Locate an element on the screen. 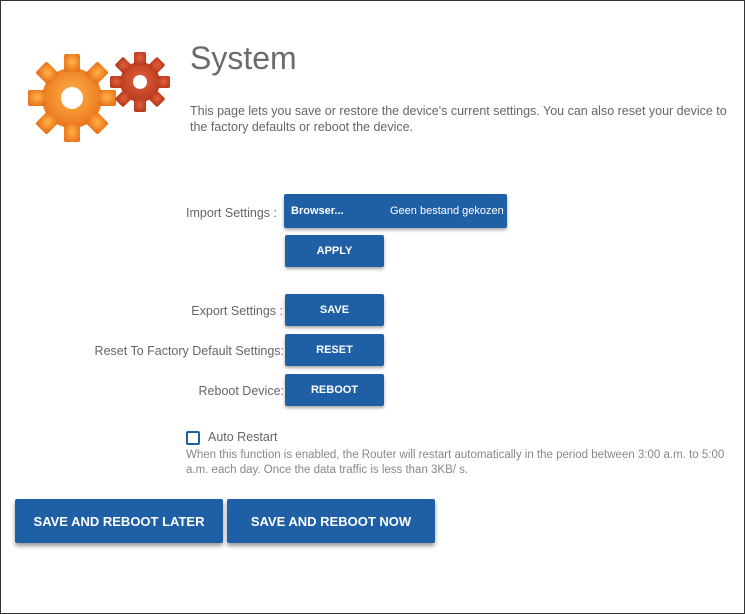 This screenshot has height=614, width=745. save-button: SAVE is located at coordinates (334, 310).